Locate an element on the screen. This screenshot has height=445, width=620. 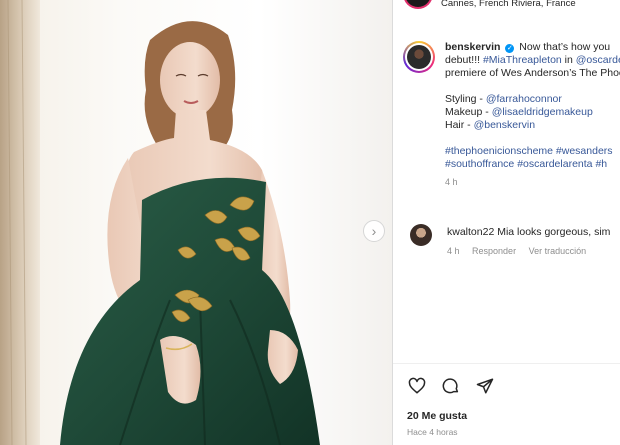
actions-divider is located at coordinates (506, 363).